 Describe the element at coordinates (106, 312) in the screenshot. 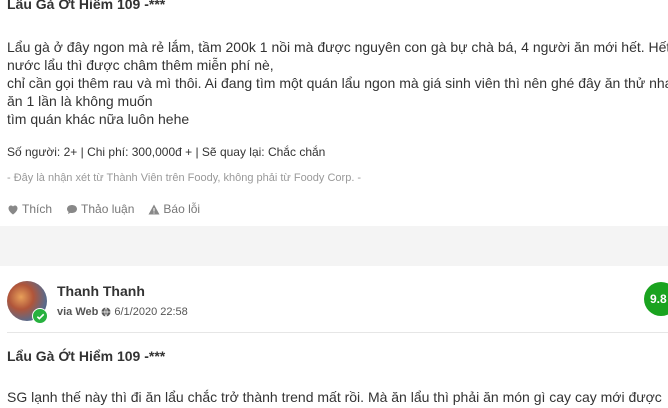

I see `globe-icon` at that location.